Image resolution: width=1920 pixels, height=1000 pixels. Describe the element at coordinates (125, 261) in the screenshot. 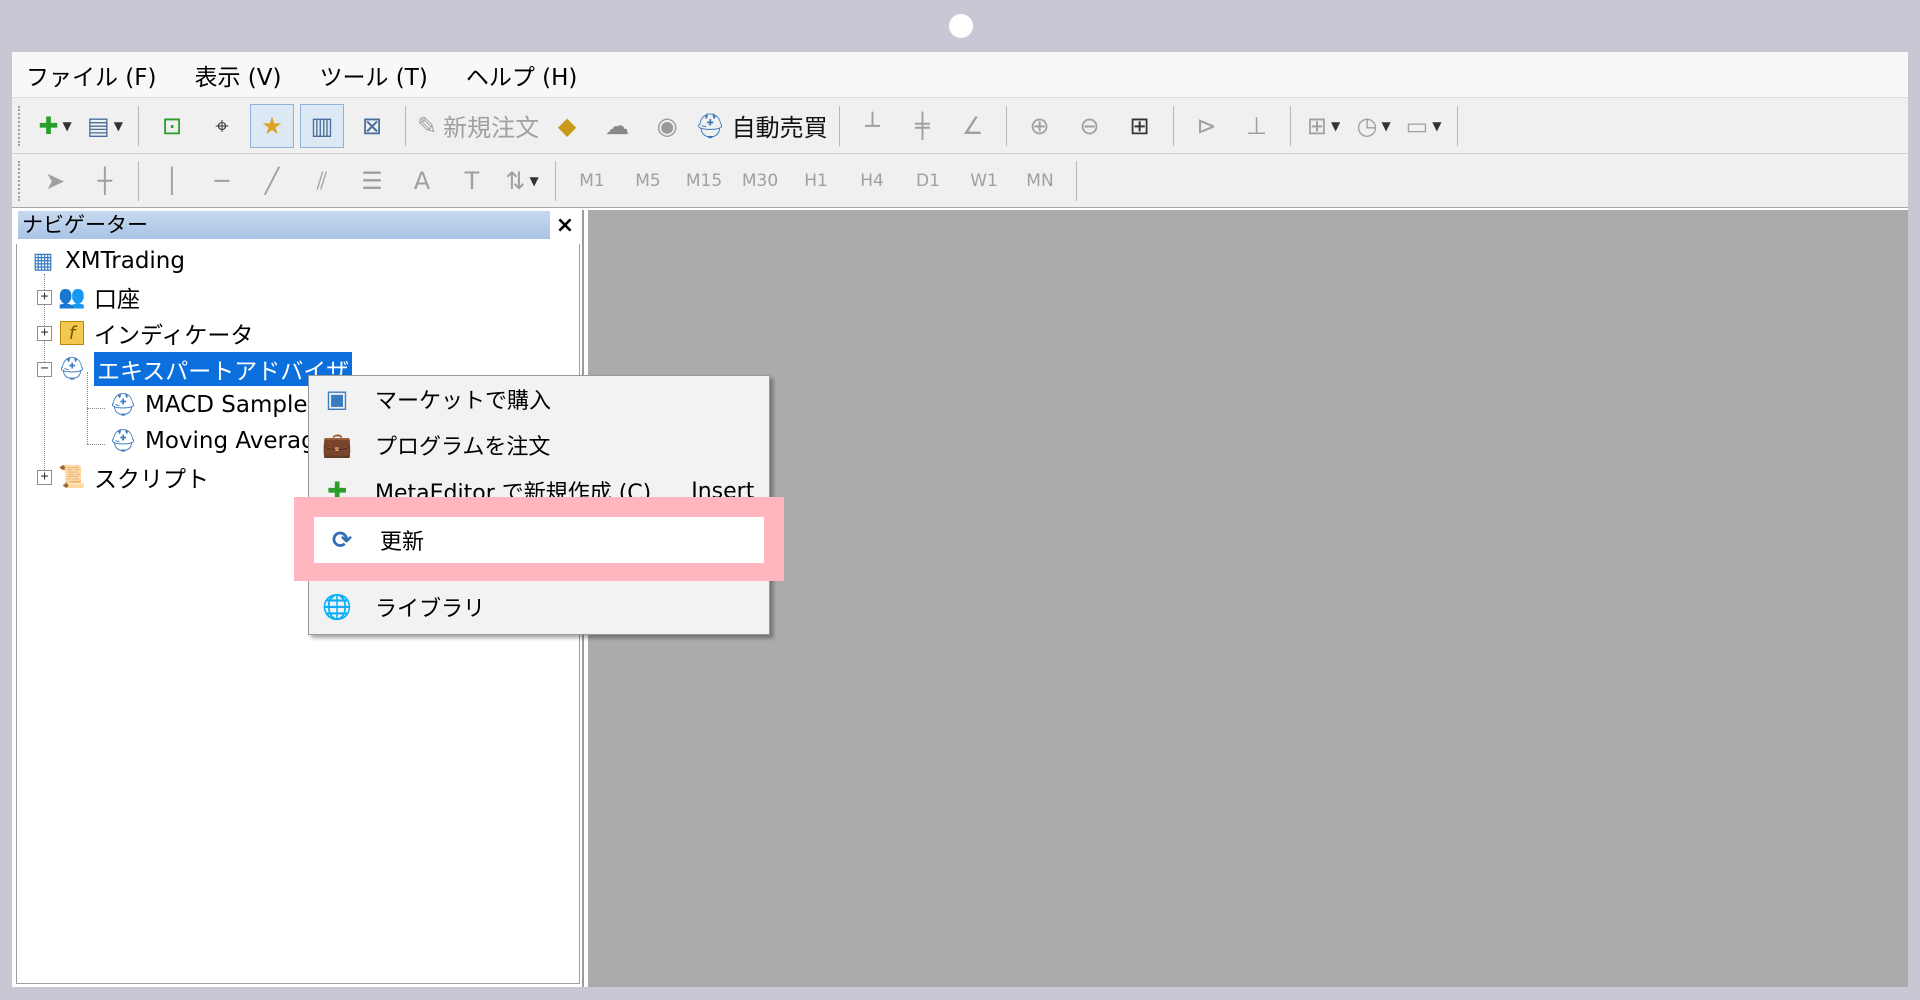

I see `tree-root-label: XMTrading` at that location.